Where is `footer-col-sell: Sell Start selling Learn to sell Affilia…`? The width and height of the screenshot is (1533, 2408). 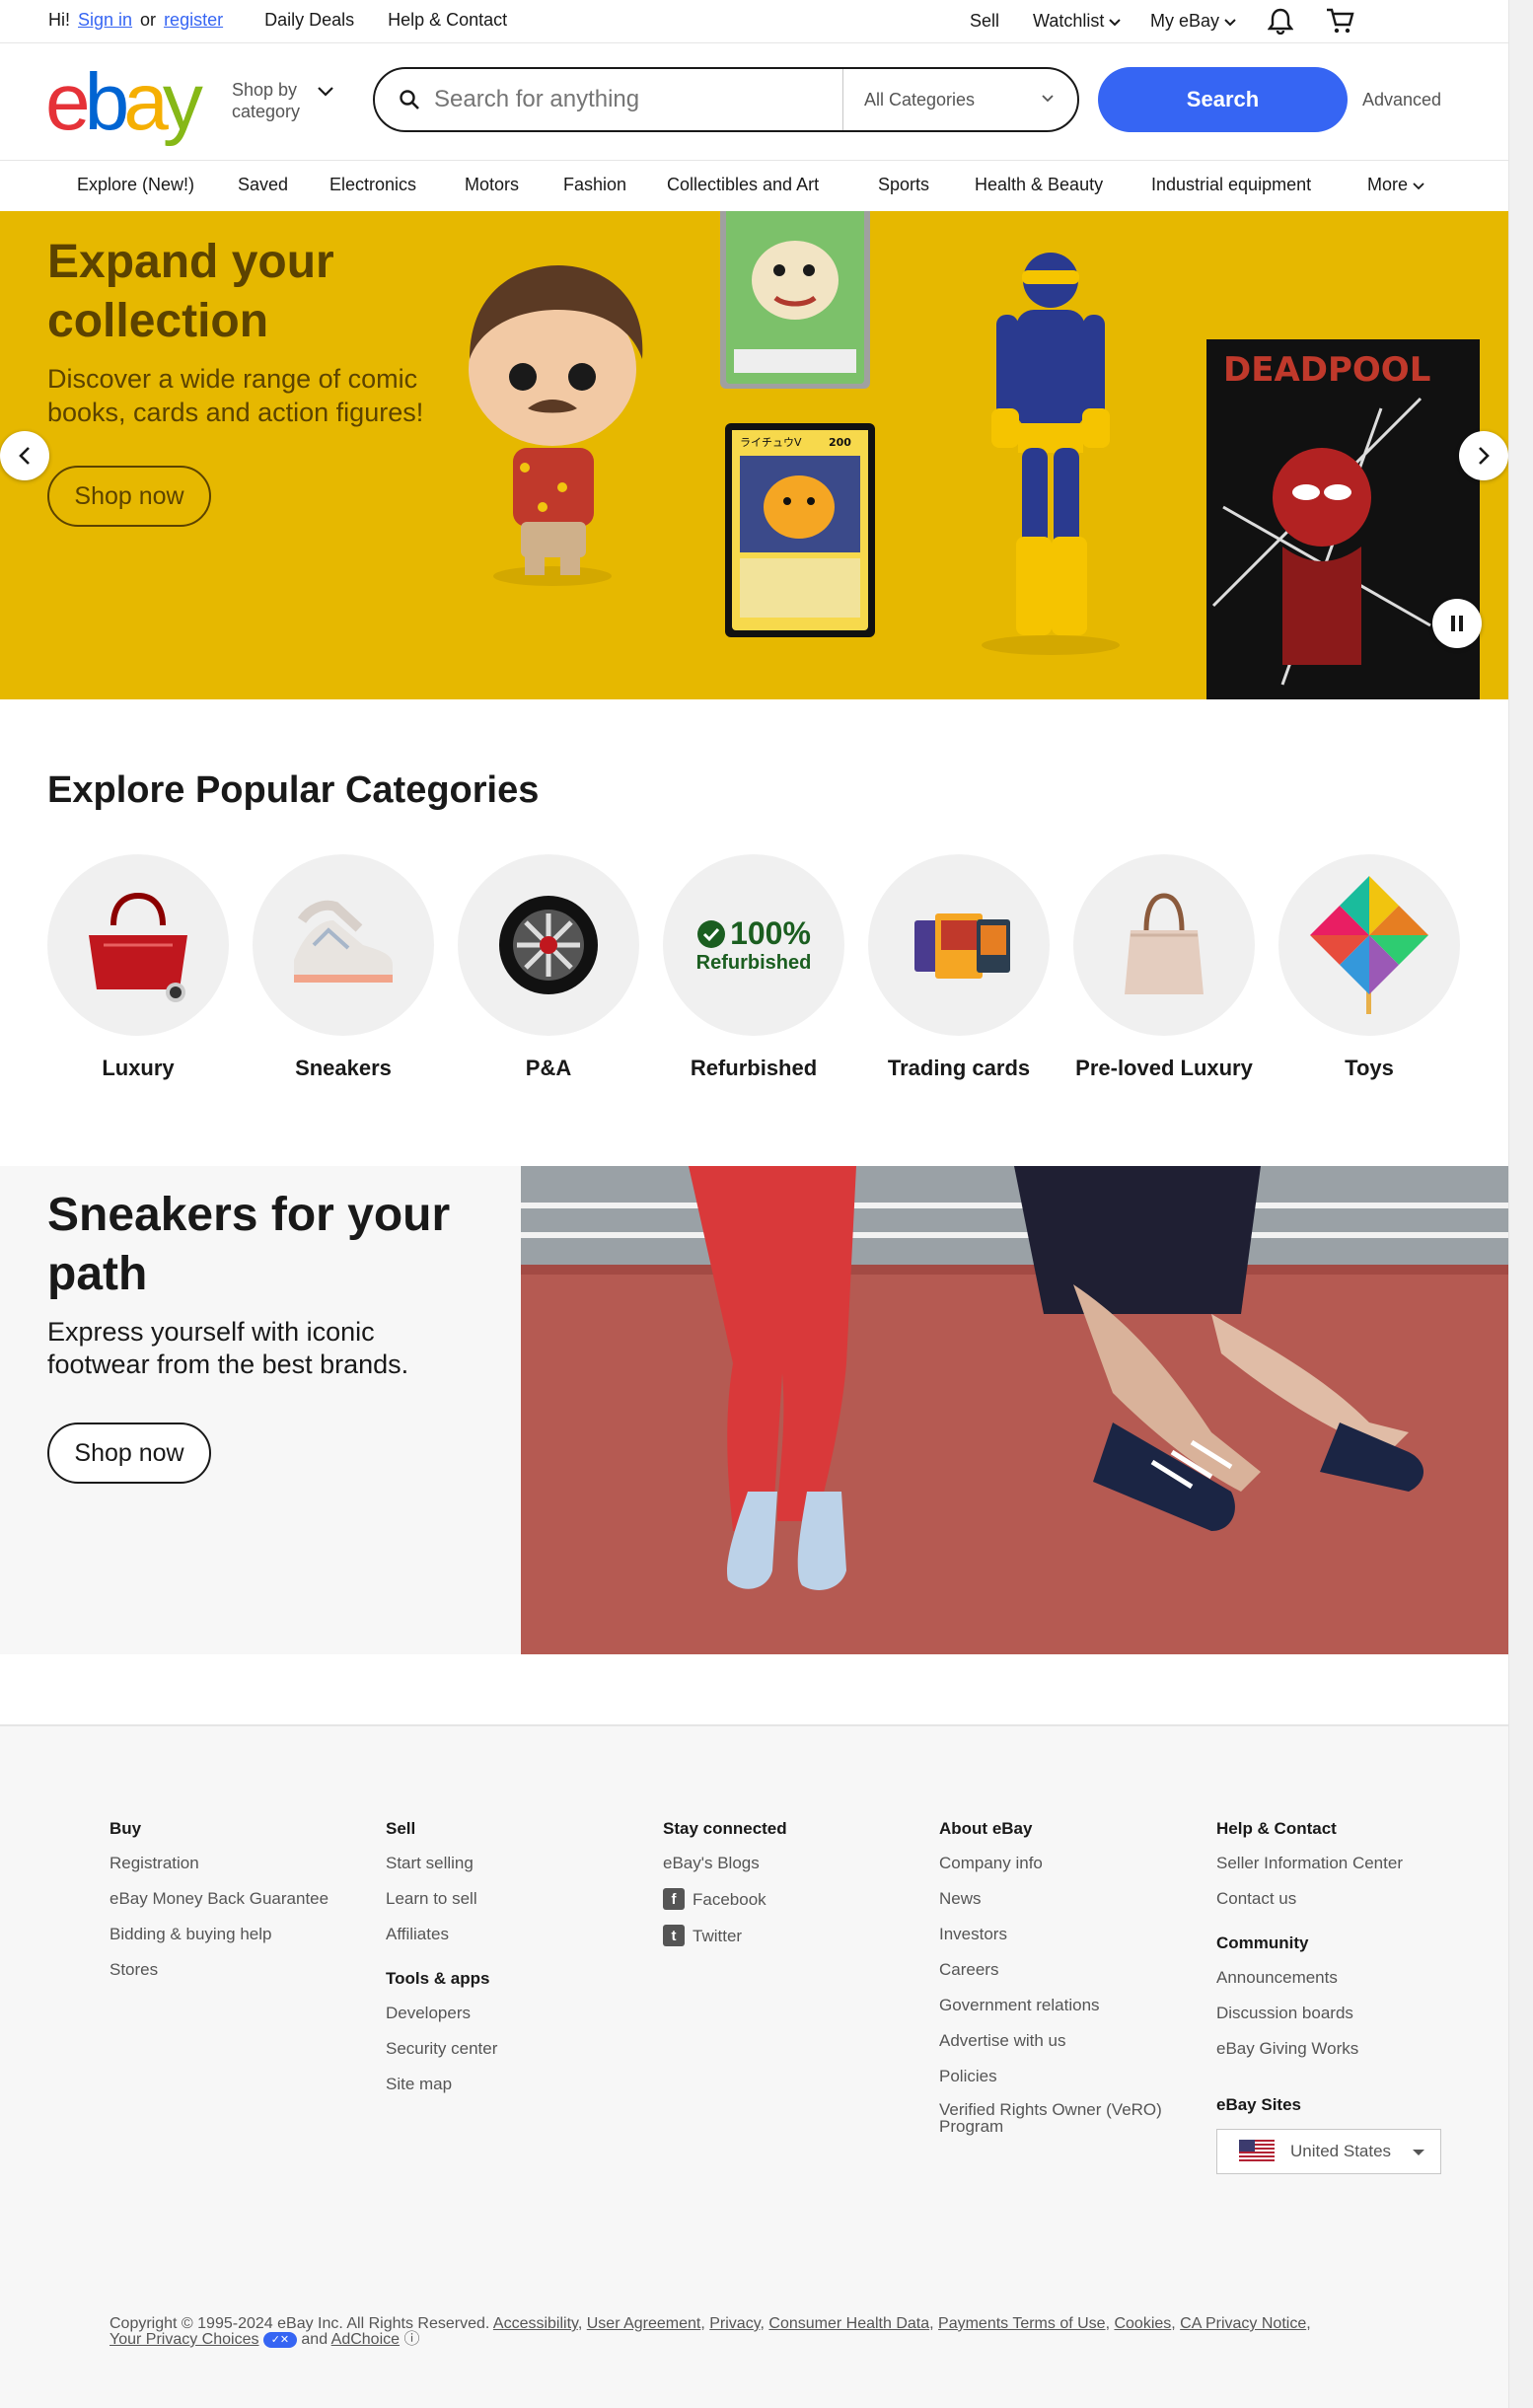 footer-col-sell: Sell Start selling Learn to sell Affilia… is located at coordinates (442, 1964).